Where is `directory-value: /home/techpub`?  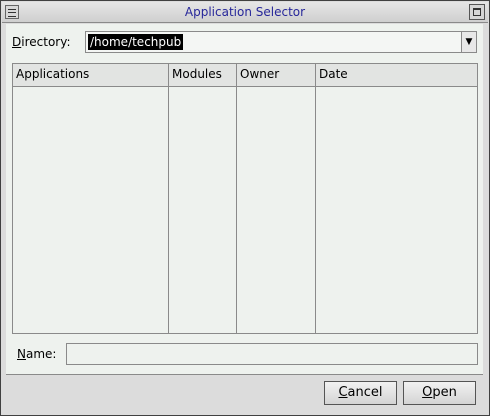
directory-value: /home/techpub is located at coordinates (136, 42).